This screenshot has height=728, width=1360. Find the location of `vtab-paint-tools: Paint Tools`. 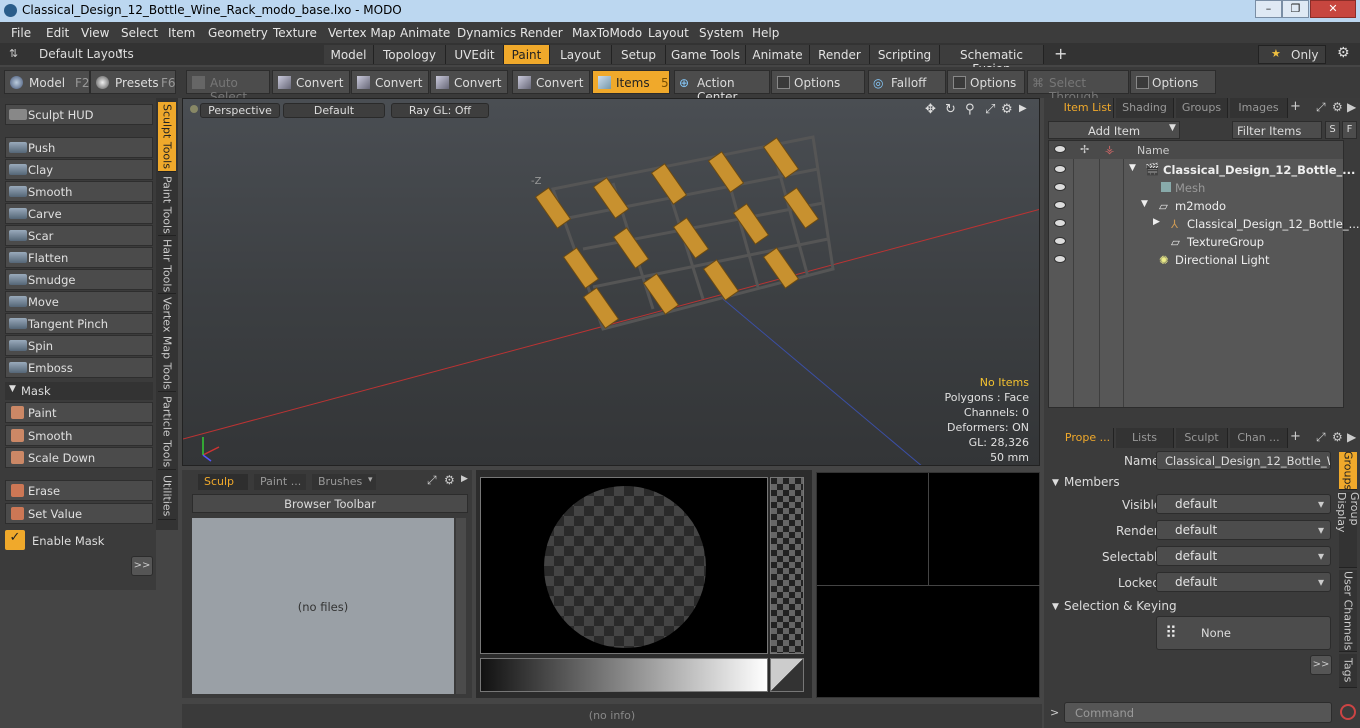

vtab-paint-tools: Paint Tools is located at coordinates (167, 205).